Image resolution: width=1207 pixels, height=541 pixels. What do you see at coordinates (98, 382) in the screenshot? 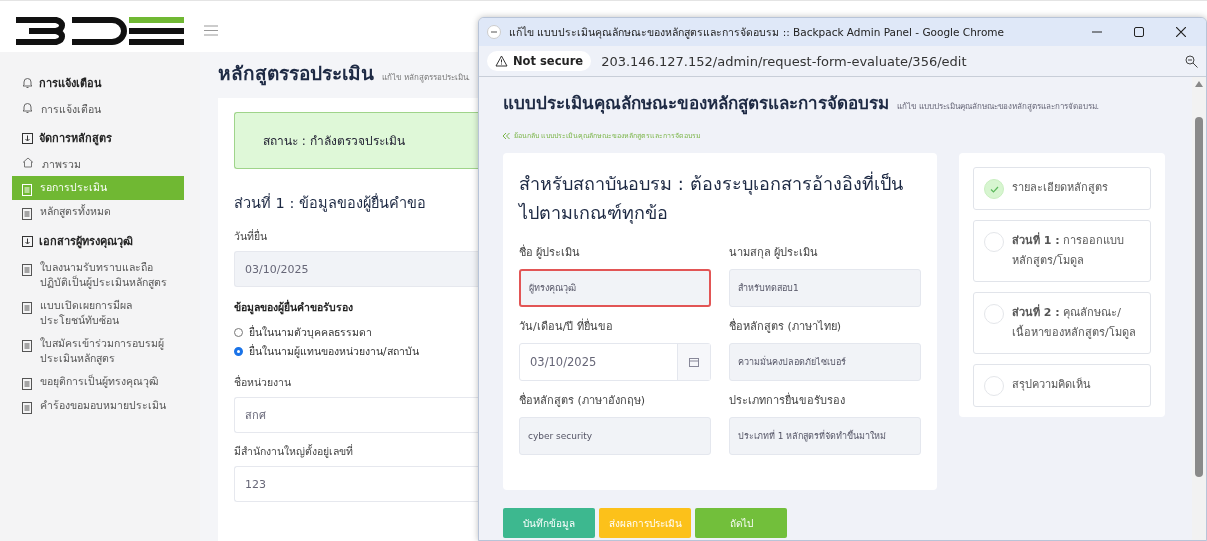
I see `sidebar-item: ขอยุติการเป็นผู้ทรงคุณวุฒิ` at bounding box center [98, 382].